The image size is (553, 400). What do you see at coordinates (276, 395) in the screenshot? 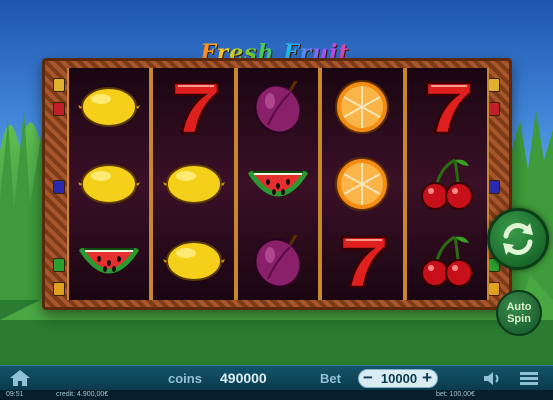
I see `status-bar: 09:51 credit: 4.900,00€ bet: 100,00€` at bounding box center [276, 395].